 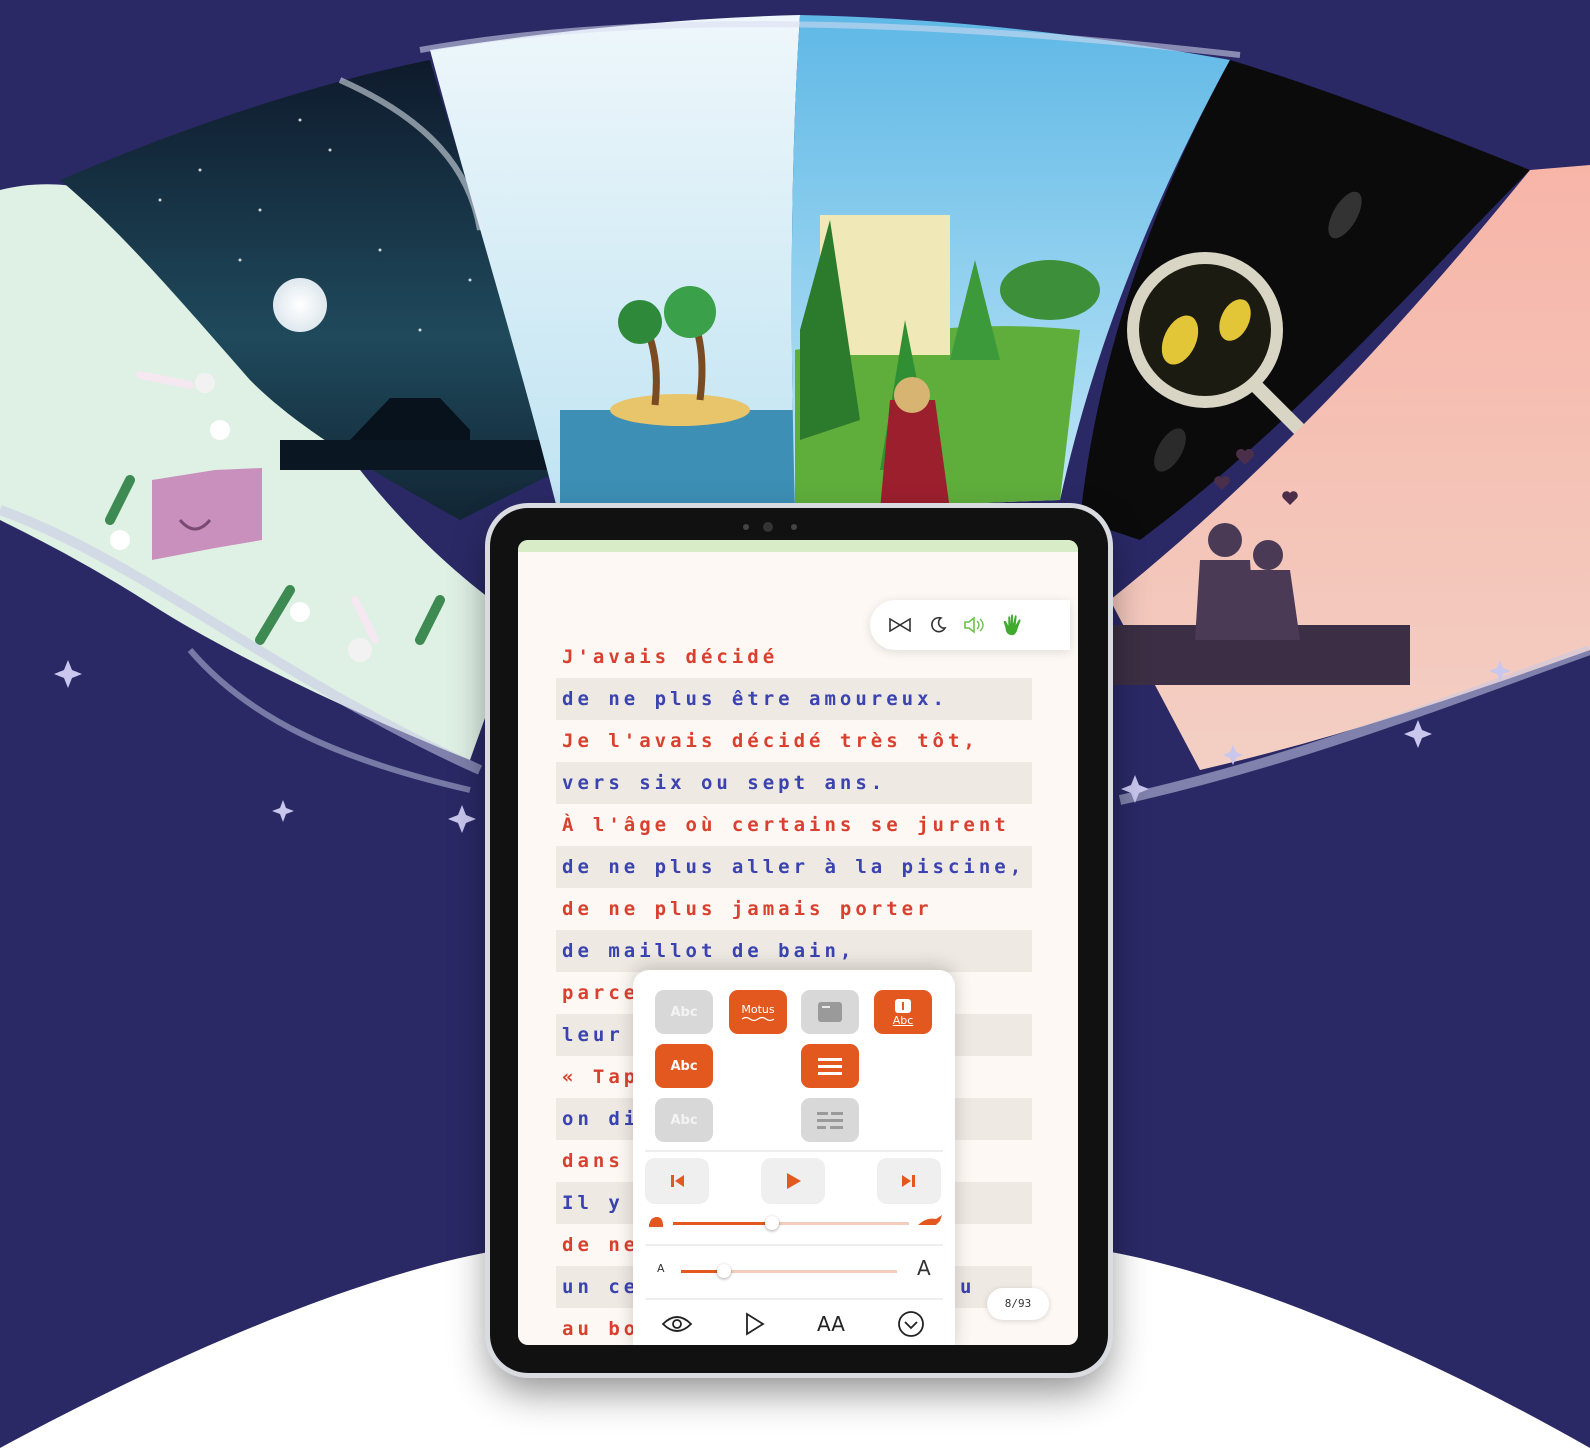 I want to click on screen-top-bar, so click(x=798, y=546).